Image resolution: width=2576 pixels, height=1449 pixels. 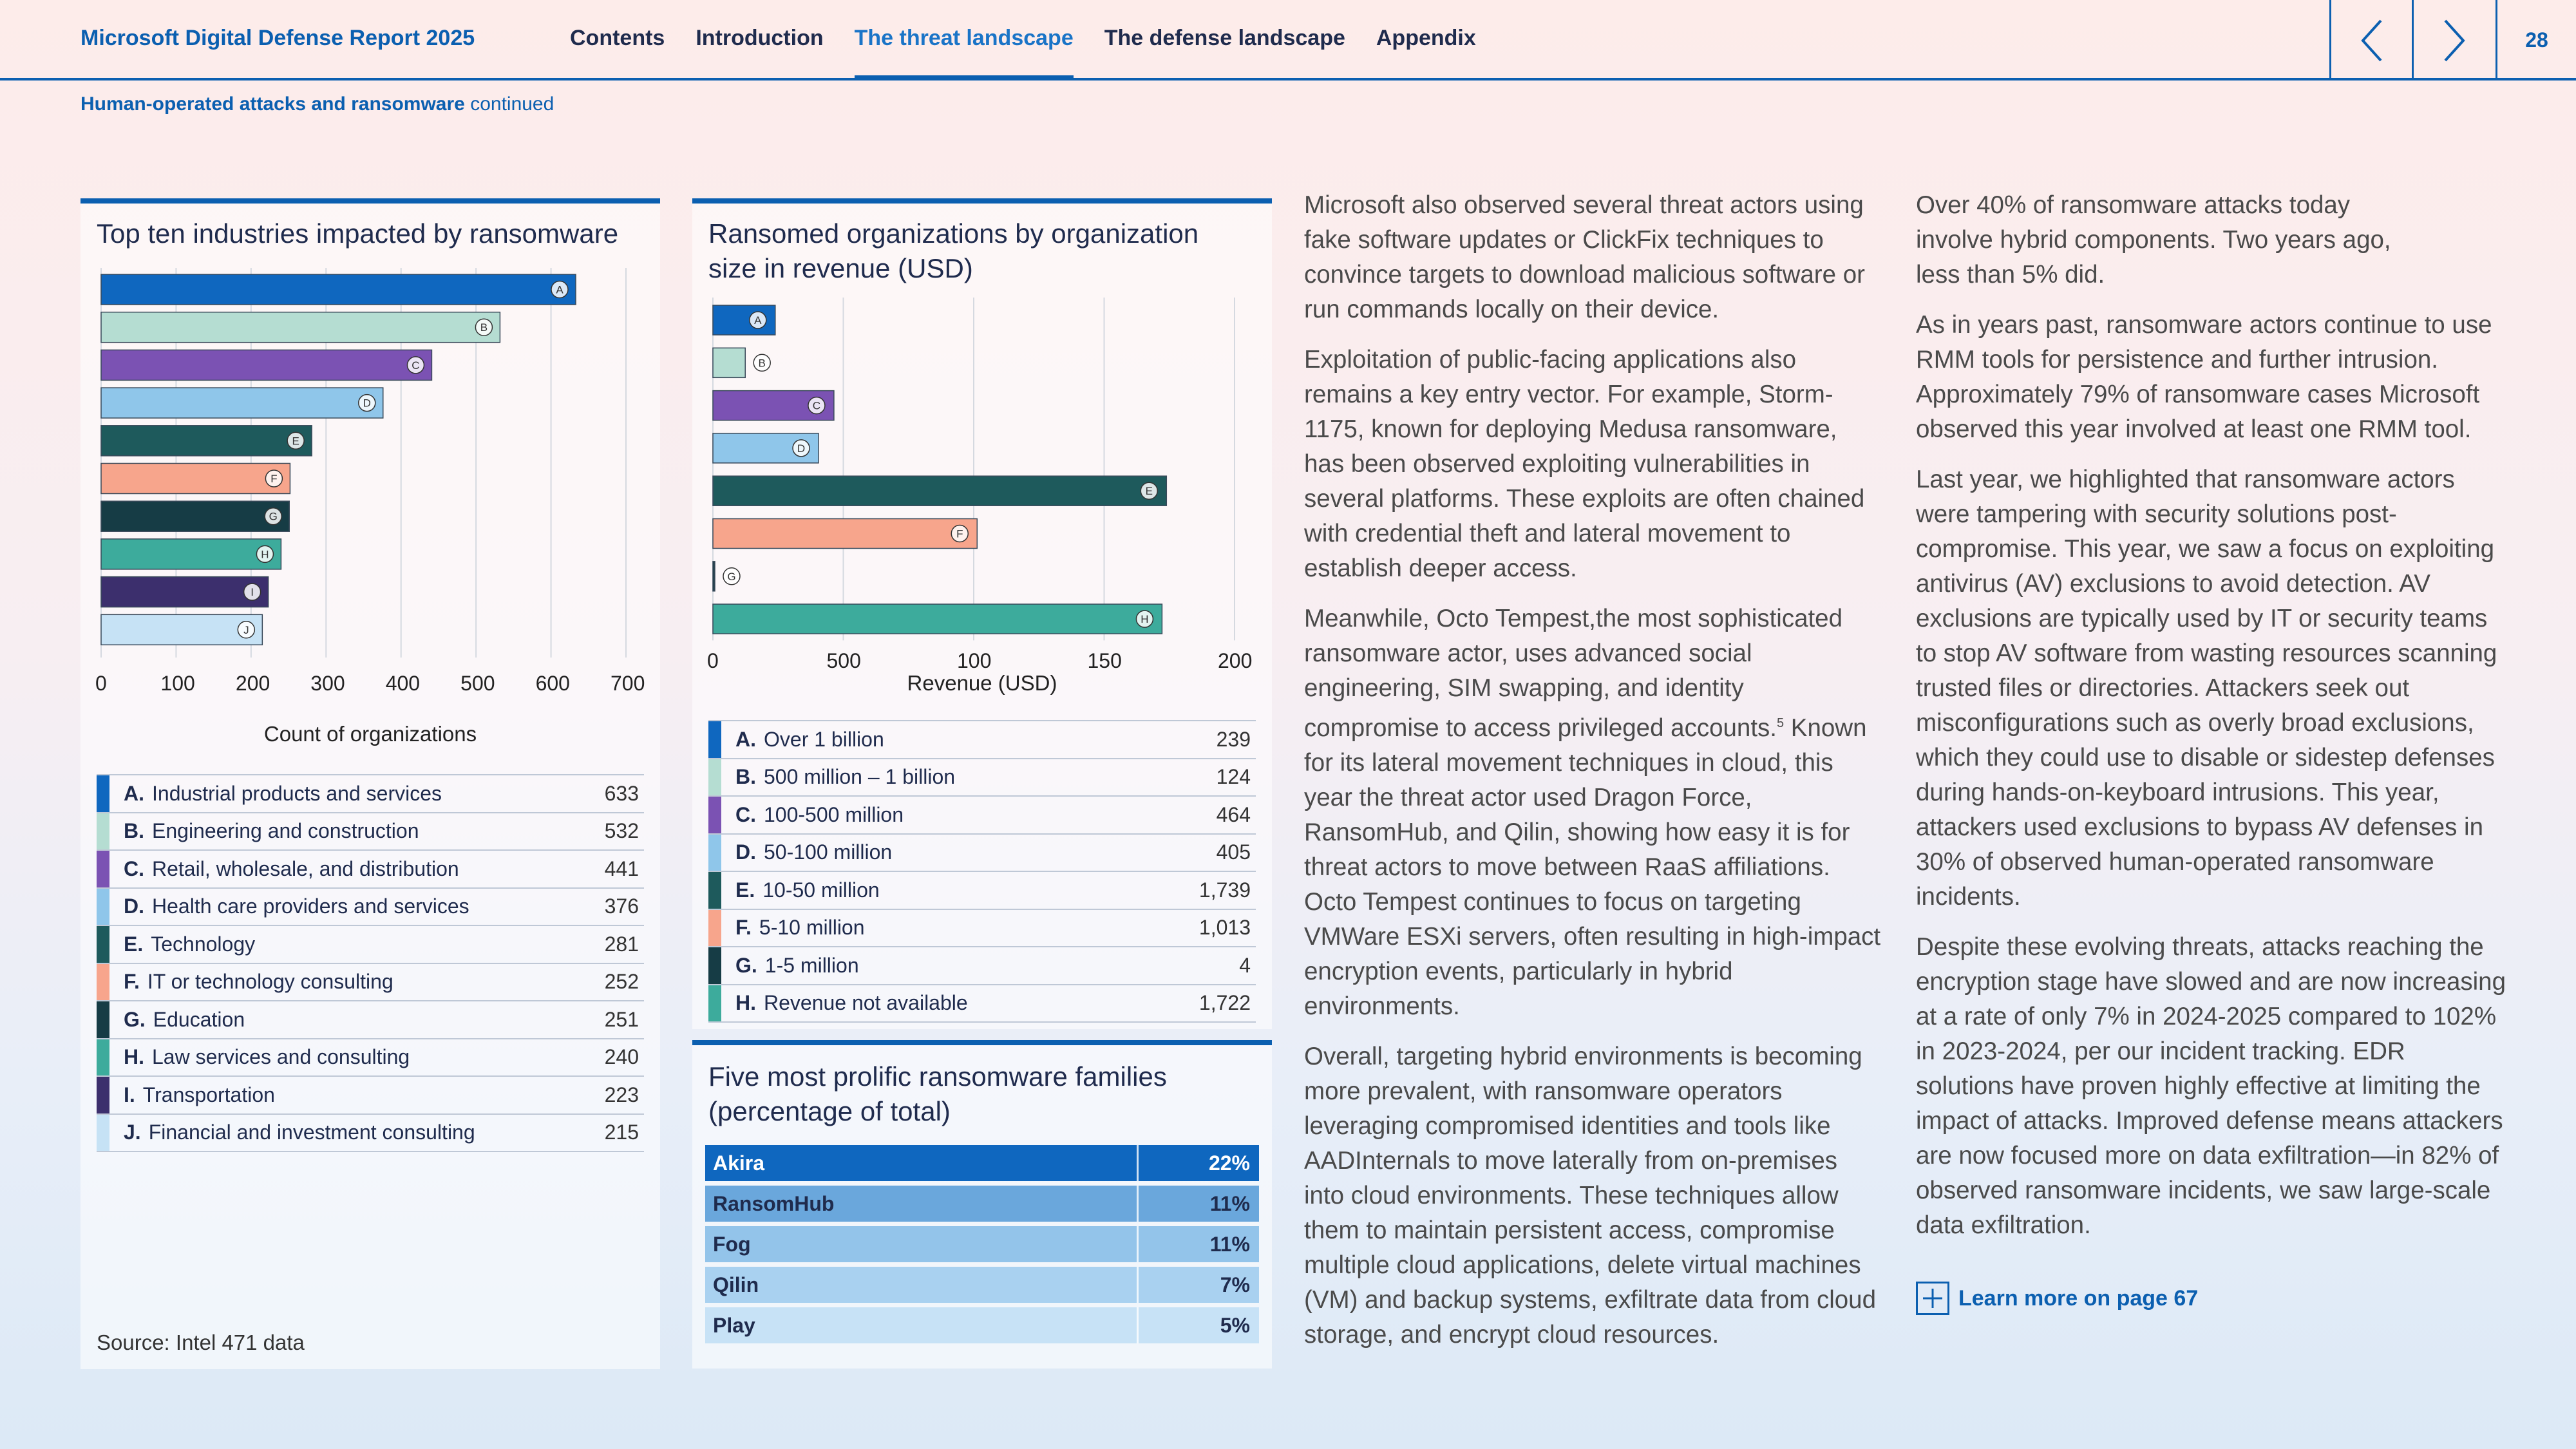 I want to click on x-tick: 0, so click(x=101, y=684).